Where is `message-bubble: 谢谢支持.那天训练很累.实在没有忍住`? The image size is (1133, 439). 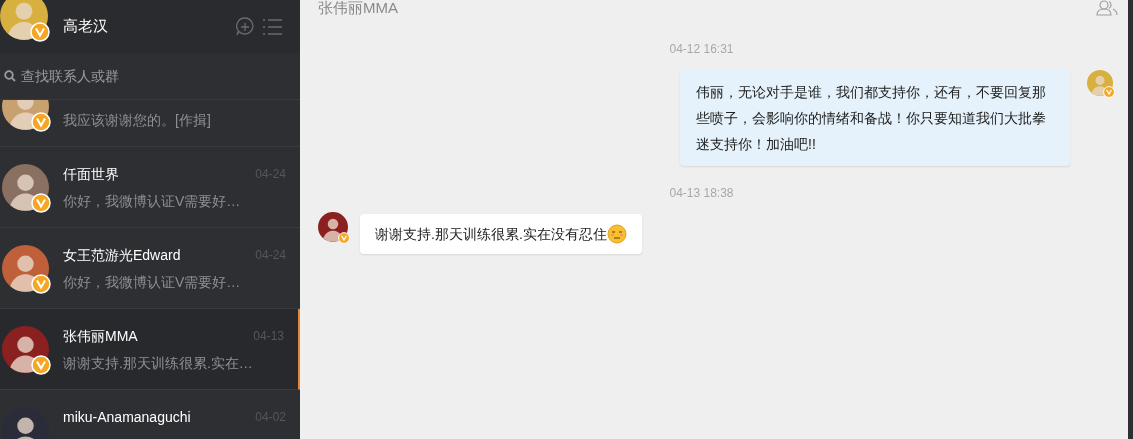
message-bubble: 谢谢支持.那天训练很累.实在没有忍住 is located at coordinates (501, 234).